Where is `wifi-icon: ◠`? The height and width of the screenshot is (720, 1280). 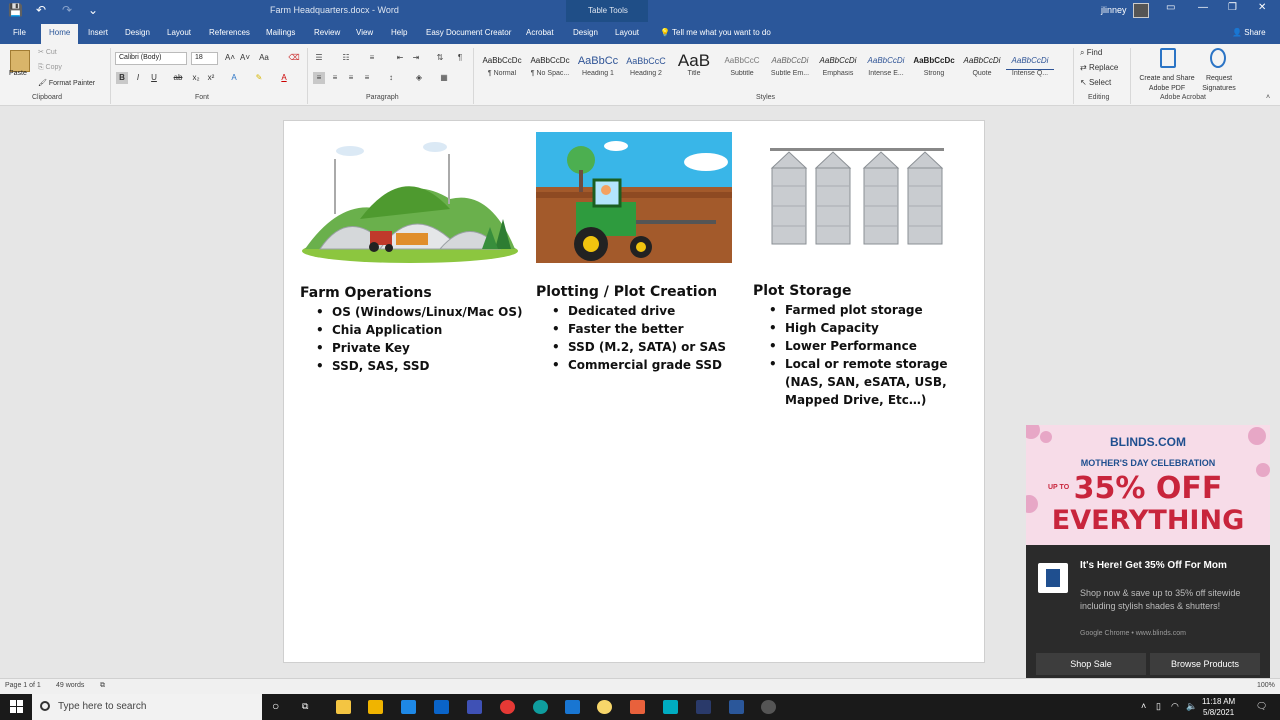
wifi-icon: ◠ is located at coordinates (1175, 706).